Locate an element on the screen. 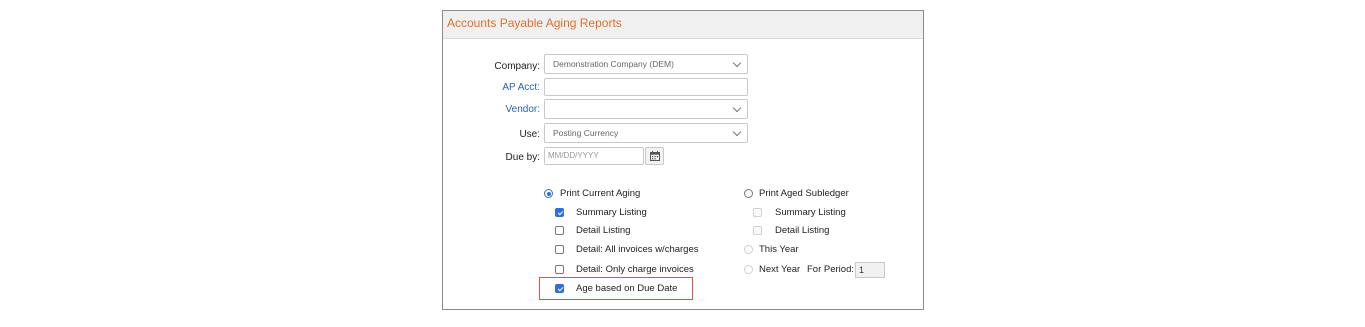  for-period-input: 1 is located at coordinates (870, 270).